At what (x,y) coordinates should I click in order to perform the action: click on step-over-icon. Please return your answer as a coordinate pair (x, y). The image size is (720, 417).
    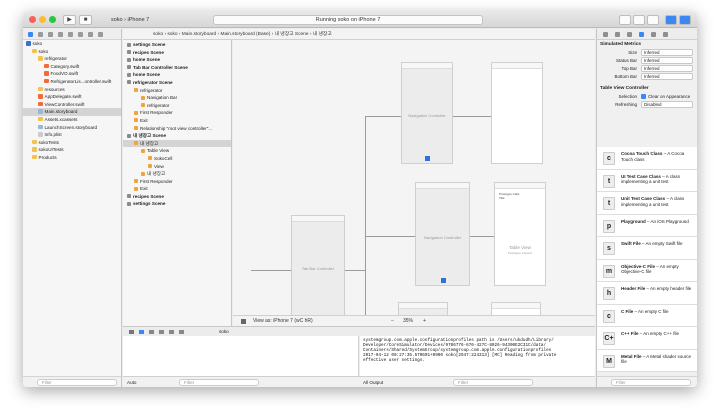
    Looking at the image, I should click on (161, 332).